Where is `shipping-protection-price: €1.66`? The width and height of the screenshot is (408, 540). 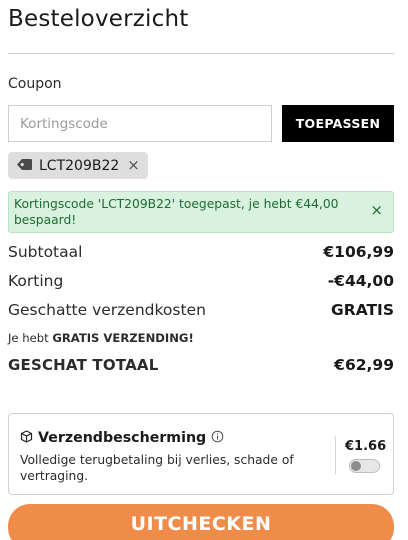 shipping-protection-price: €1.66 is located at coordinates (366, 446).